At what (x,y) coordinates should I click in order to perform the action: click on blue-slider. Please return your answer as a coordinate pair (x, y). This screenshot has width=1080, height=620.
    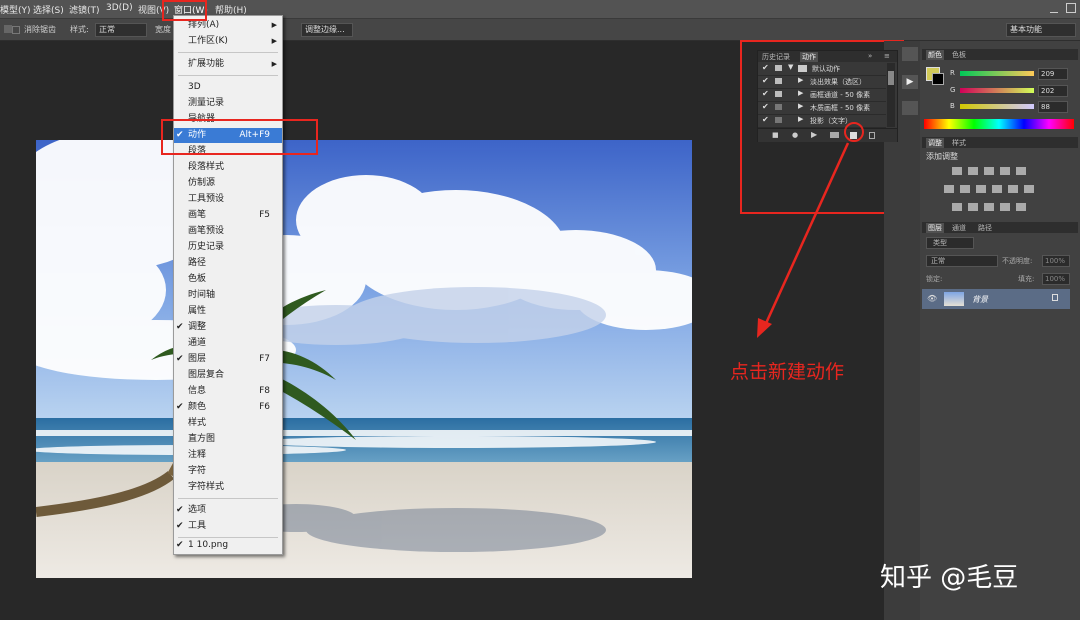
    Looking at the image, I should click on (997, 106).